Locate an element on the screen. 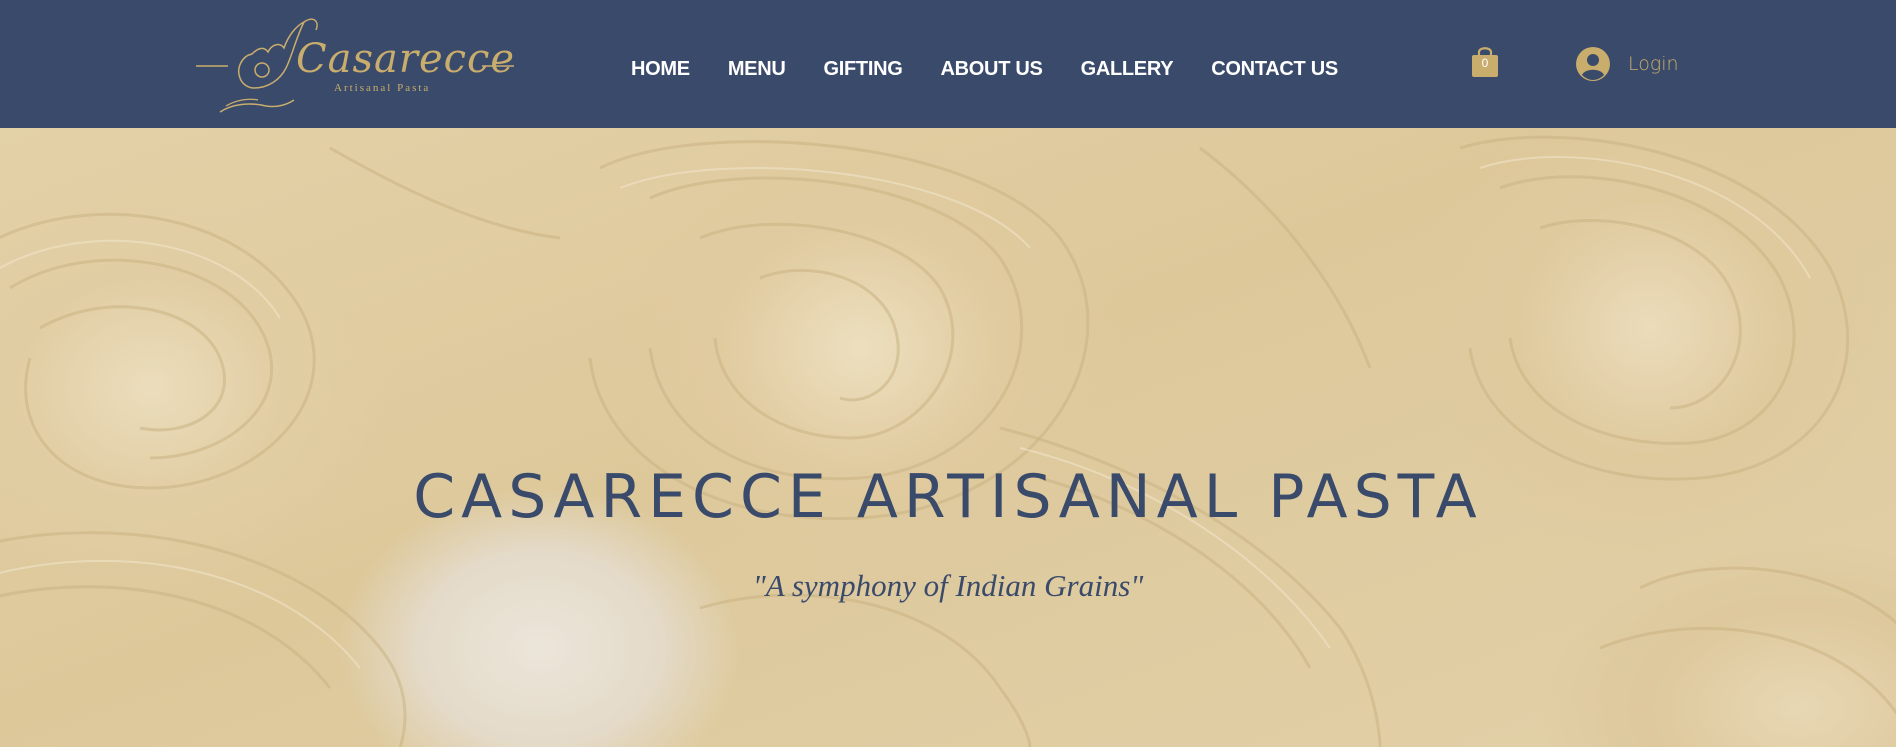 This screenshot has height=747, width=1896. login-button: Login is located at coordinates (1627, 64).